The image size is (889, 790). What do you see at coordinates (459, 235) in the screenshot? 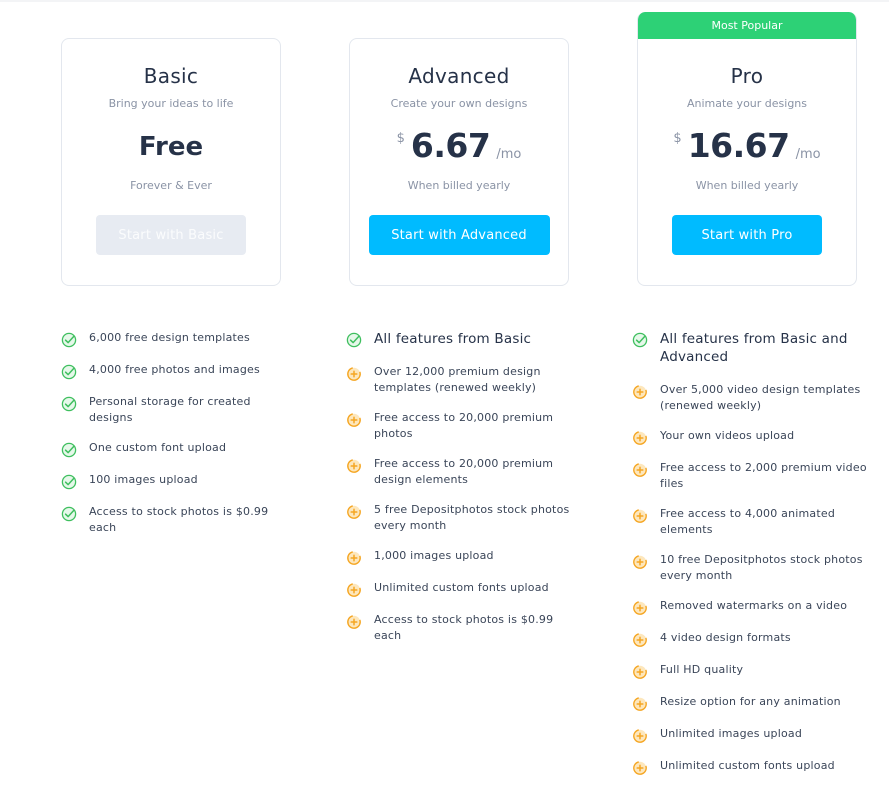
I see `start-advanced-button: Start with Advanced` at bounding box center [459, 235].